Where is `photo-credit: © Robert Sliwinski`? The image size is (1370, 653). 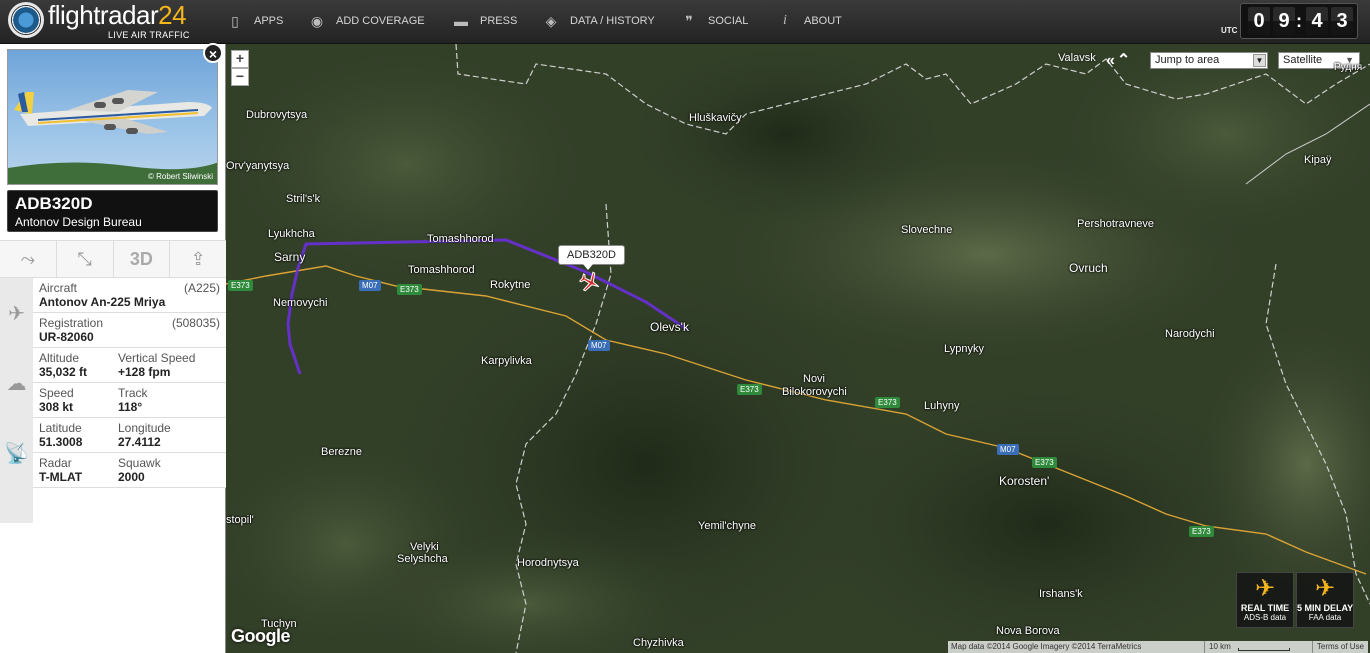 photo-credit: © Robert Sliwinski is located at coordinates (180, 176).